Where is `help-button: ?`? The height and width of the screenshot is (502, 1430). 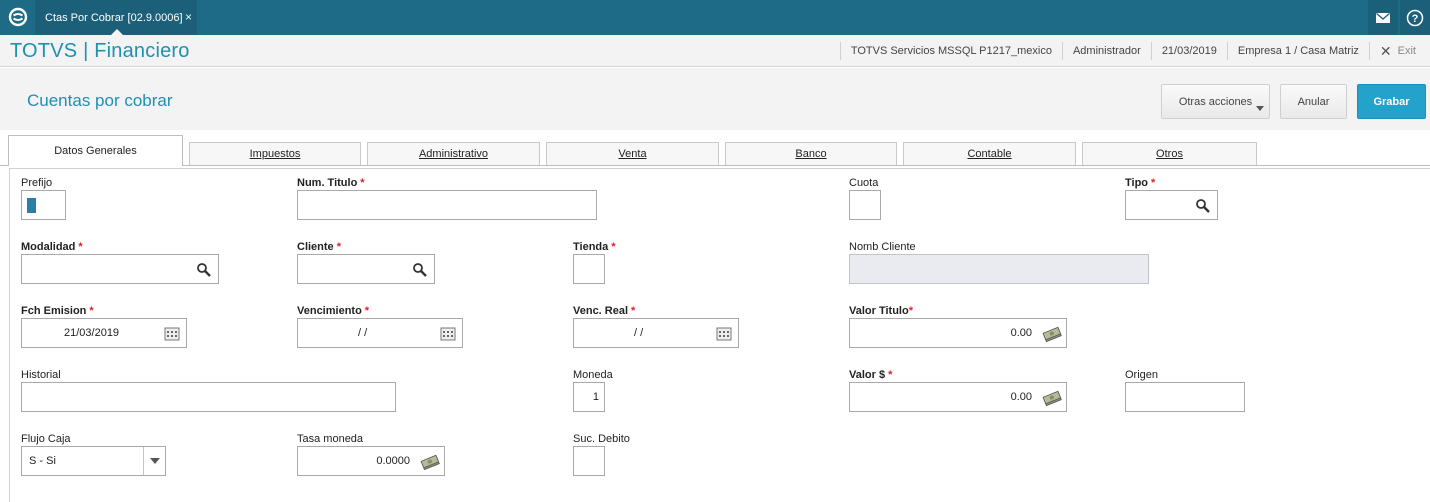
help-button: ? is located at coordinates (1415, 17).